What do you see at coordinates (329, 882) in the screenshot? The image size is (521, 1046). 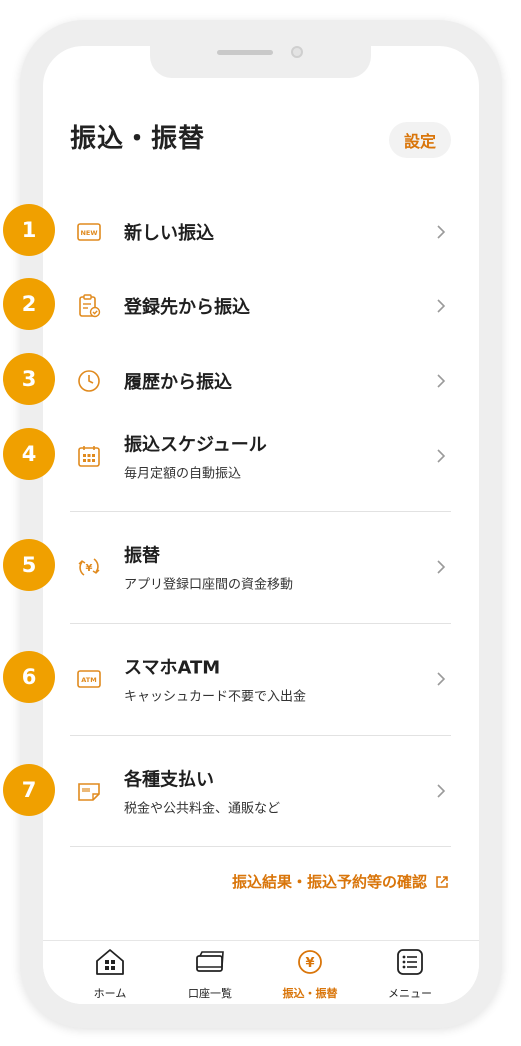 I see `transfer-results-label: 振込結果・振込予約等の確認` at bounding box center [329, 882].